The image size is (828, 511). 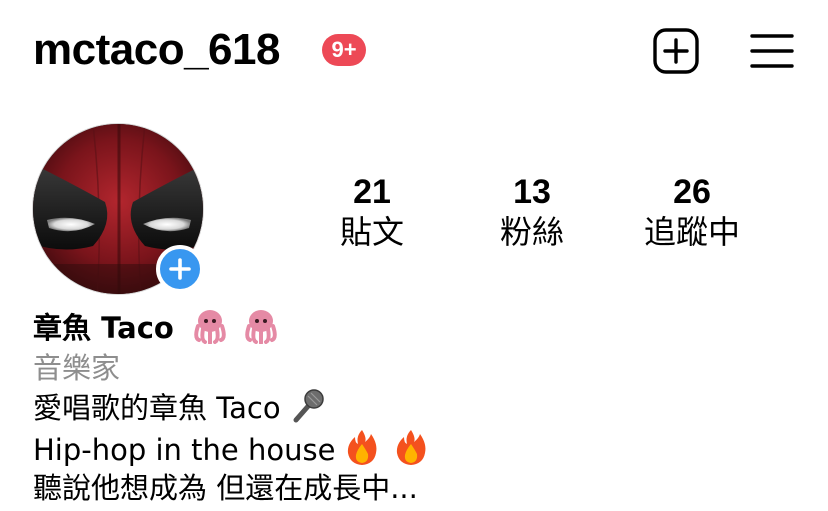 I want to click on avatar-container, so click(x=118, y=209).